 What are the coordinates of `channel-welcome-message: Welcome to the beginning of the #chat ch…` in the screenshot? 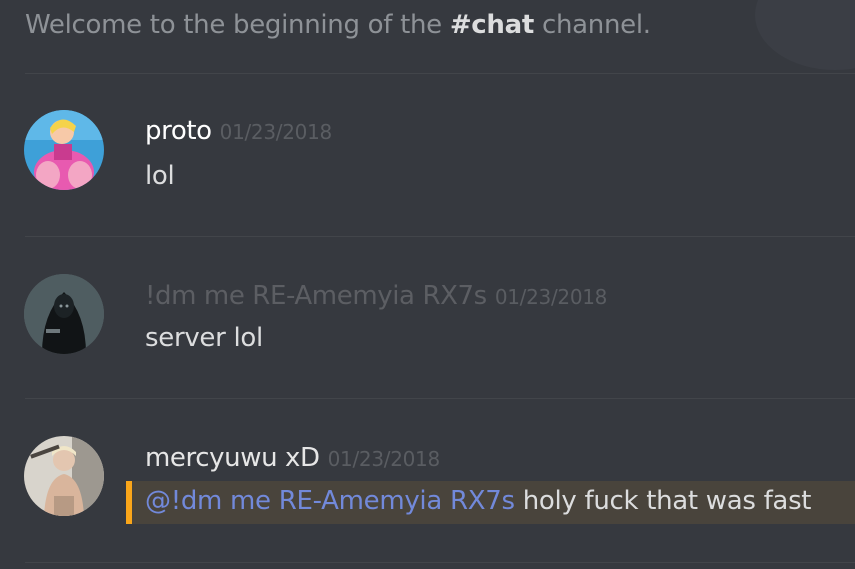 It's located at (338, 25).